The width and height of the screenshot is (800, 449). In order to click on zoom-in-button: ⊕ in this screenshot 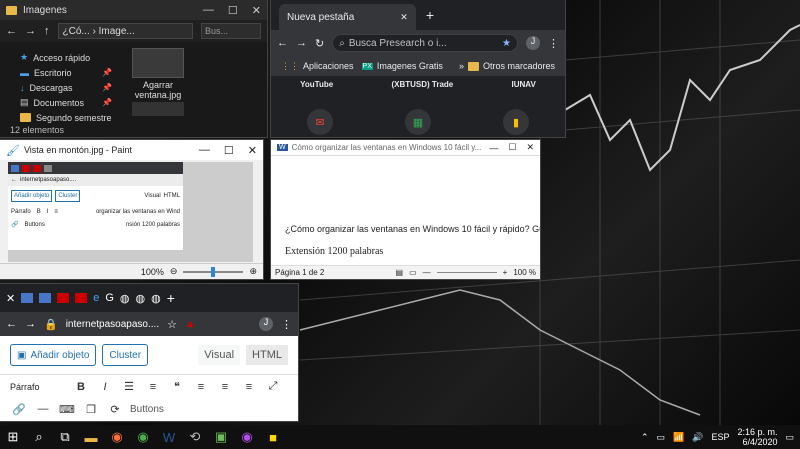, I will do `click(253, 271)`.